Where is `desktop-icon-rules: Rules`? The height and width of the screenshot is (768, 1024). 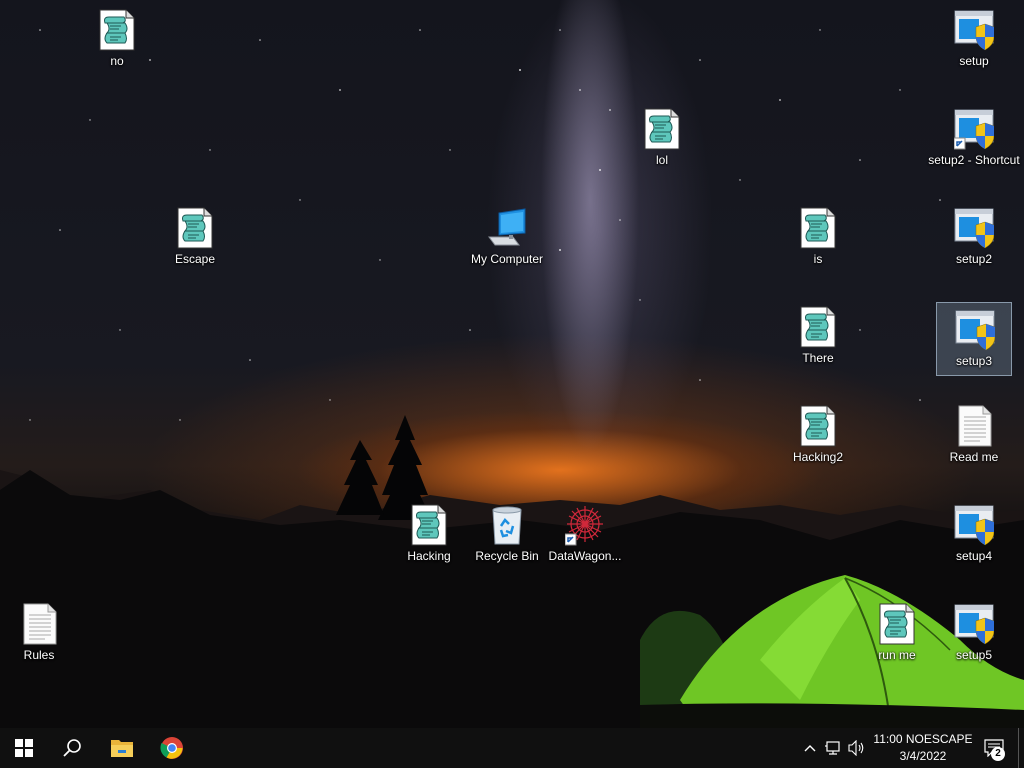
desktop-icon-rules: Rules is located at coordinates (39, 634).